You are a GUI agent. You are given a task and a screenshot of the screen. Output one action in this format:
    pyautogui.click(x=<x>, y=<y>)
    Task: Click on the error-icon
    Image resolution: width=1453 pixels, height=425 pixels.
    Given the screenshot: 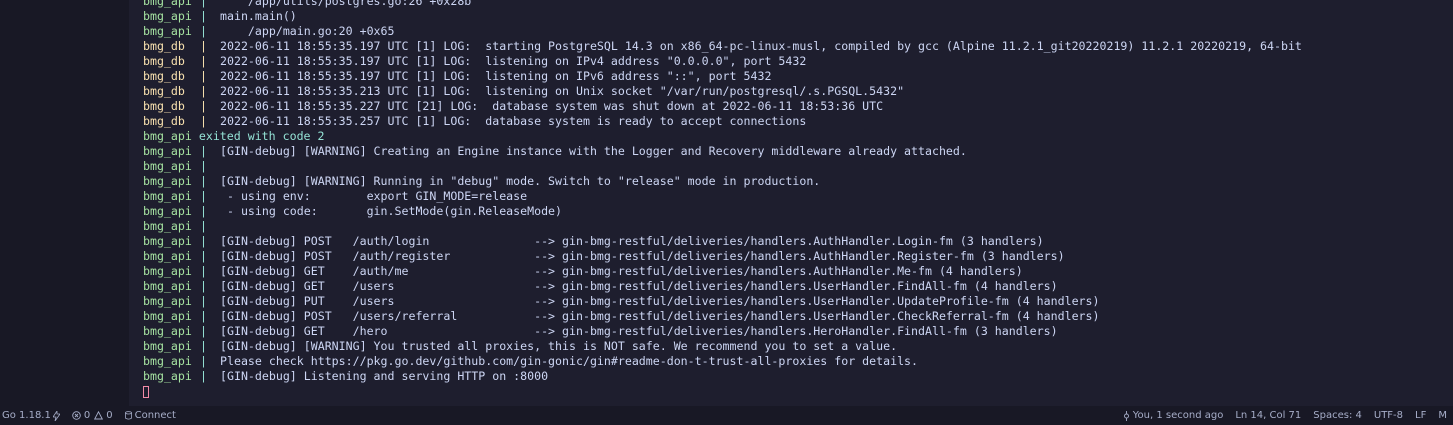 What is the action you would take?
    pyautogui.click(x=76, y=415)
    